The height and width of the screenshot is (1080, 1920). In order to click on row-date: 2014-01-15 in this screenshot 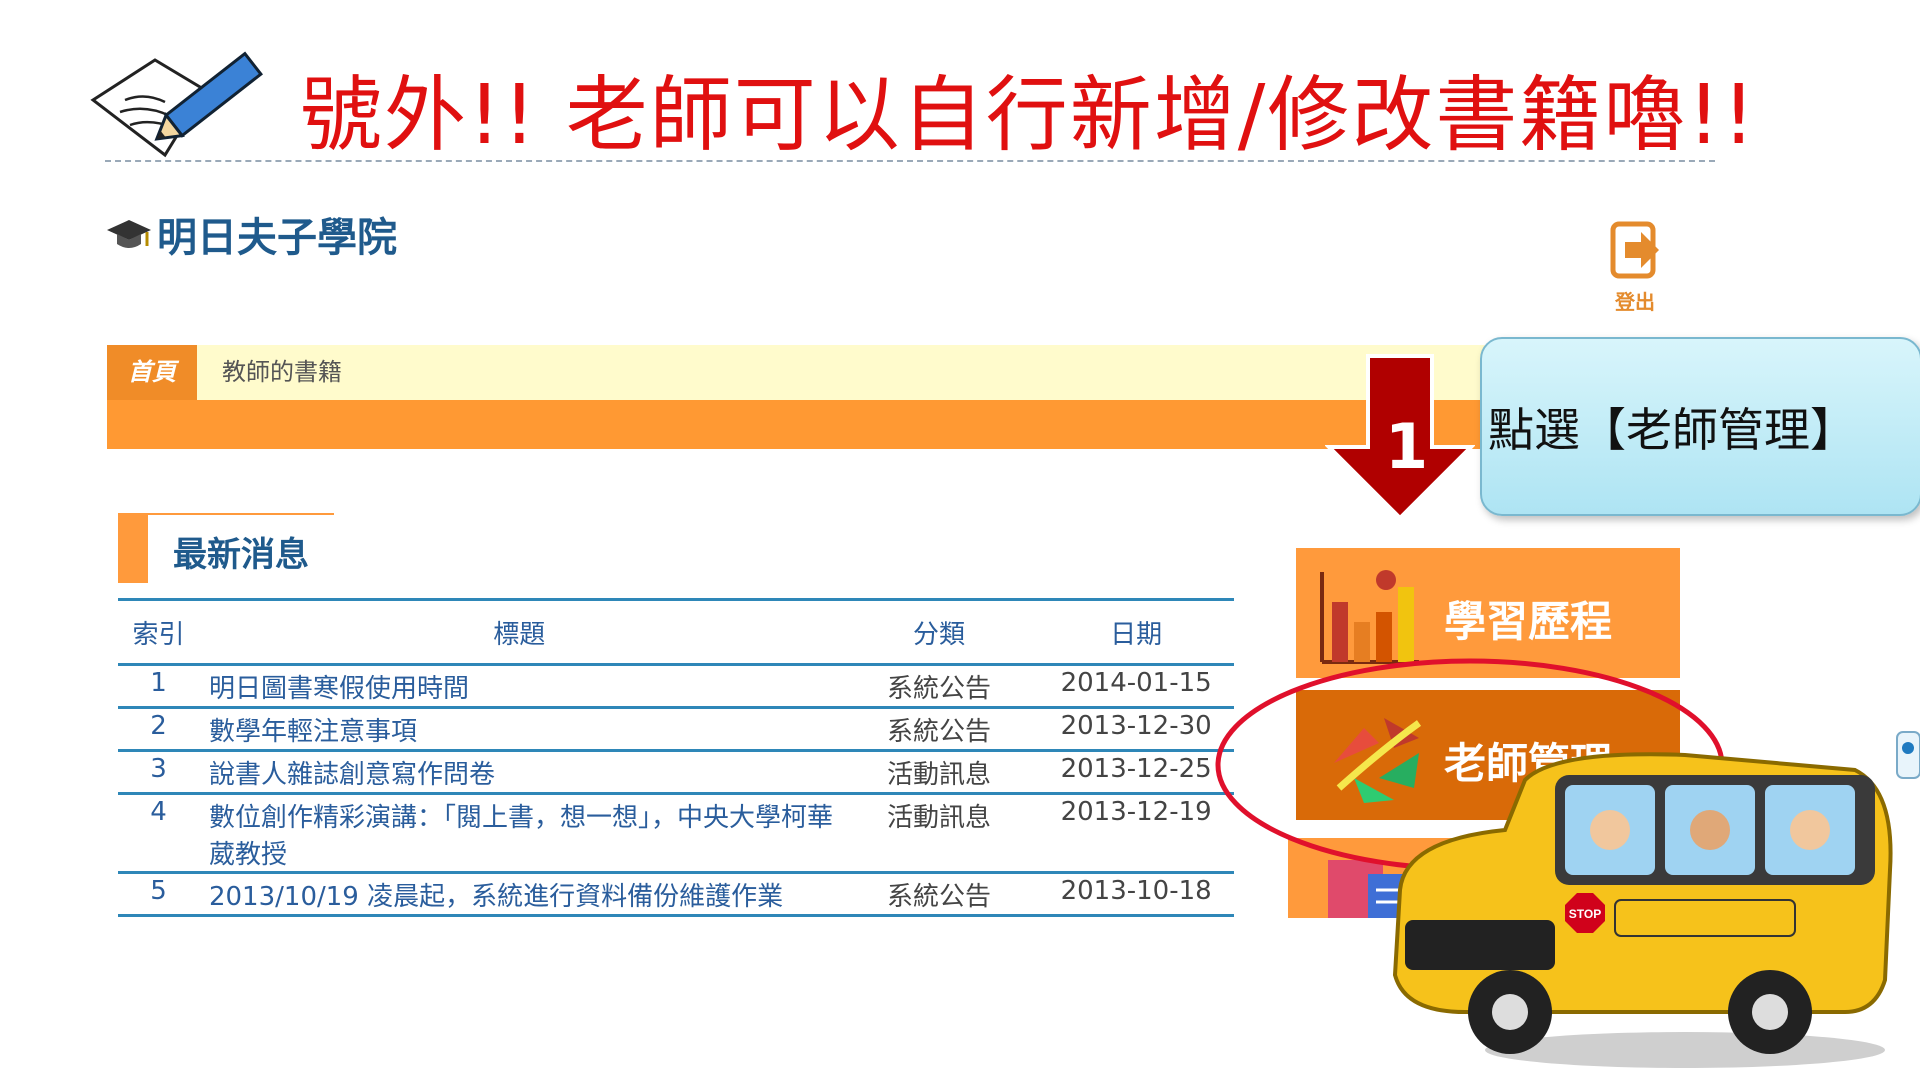, I will do `click(1136, 686)`.